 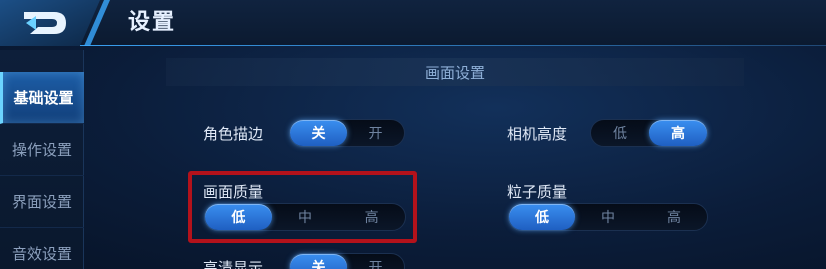 I want to click on particle-quality-low-option: 低, so click(x=542, y=217).